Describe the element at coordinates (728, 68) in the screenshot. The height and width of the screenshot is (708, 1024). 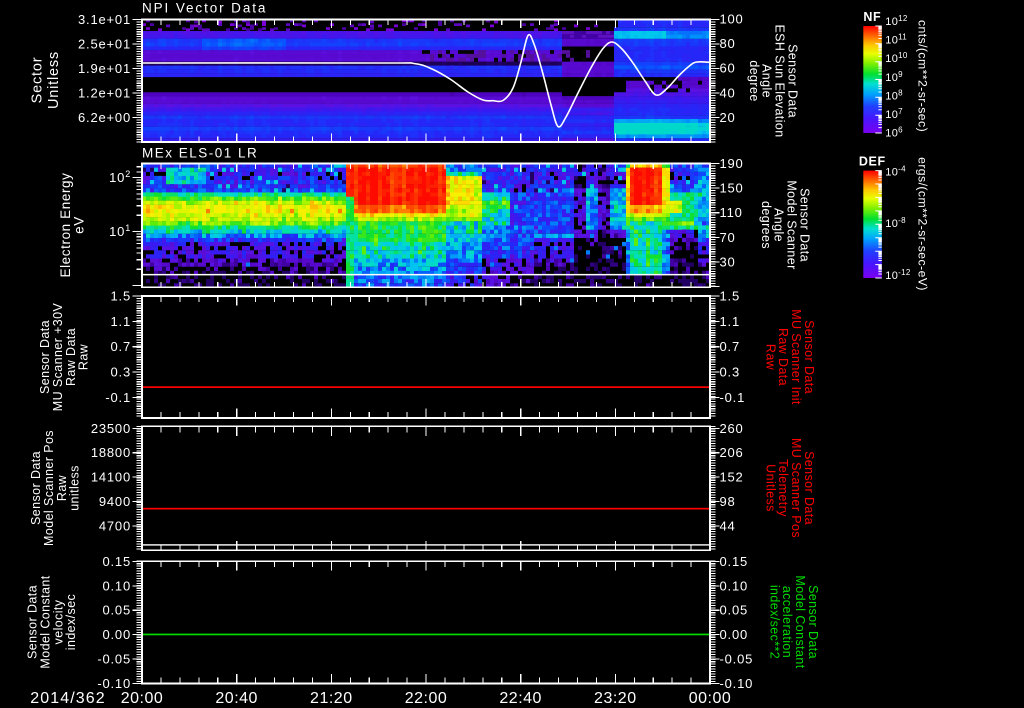
I see `svg-text: 60` at that location.